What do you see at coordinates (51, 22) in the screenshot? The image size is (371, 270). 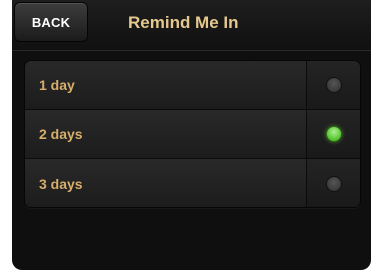 I see `back-button: BACK` at bounding box center [51, 22].